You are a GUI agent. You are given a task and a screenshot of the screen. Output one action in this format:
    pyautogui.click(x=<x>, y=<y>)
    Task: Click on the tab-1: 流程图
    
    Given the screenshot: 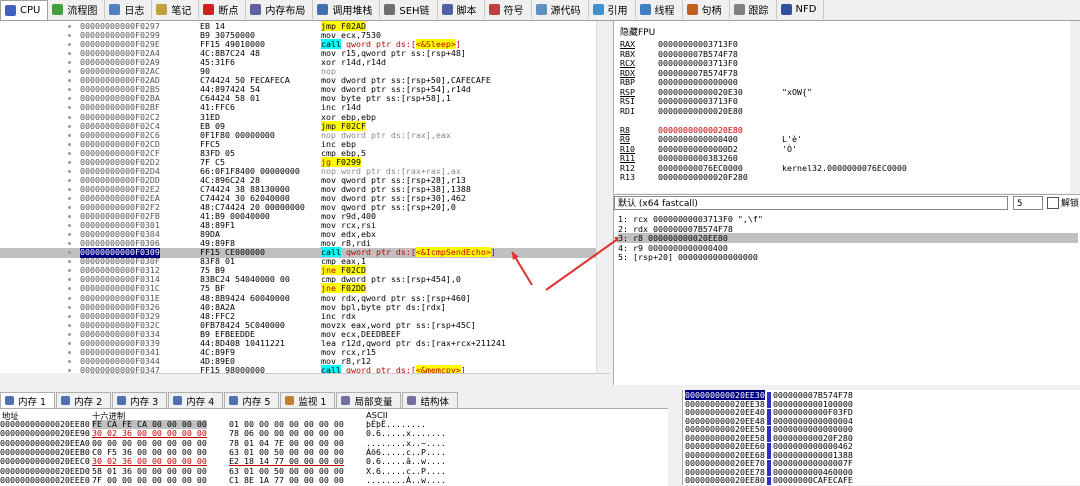 What is the action you would take?
    pyautogui.click(x=77, y=9)
    